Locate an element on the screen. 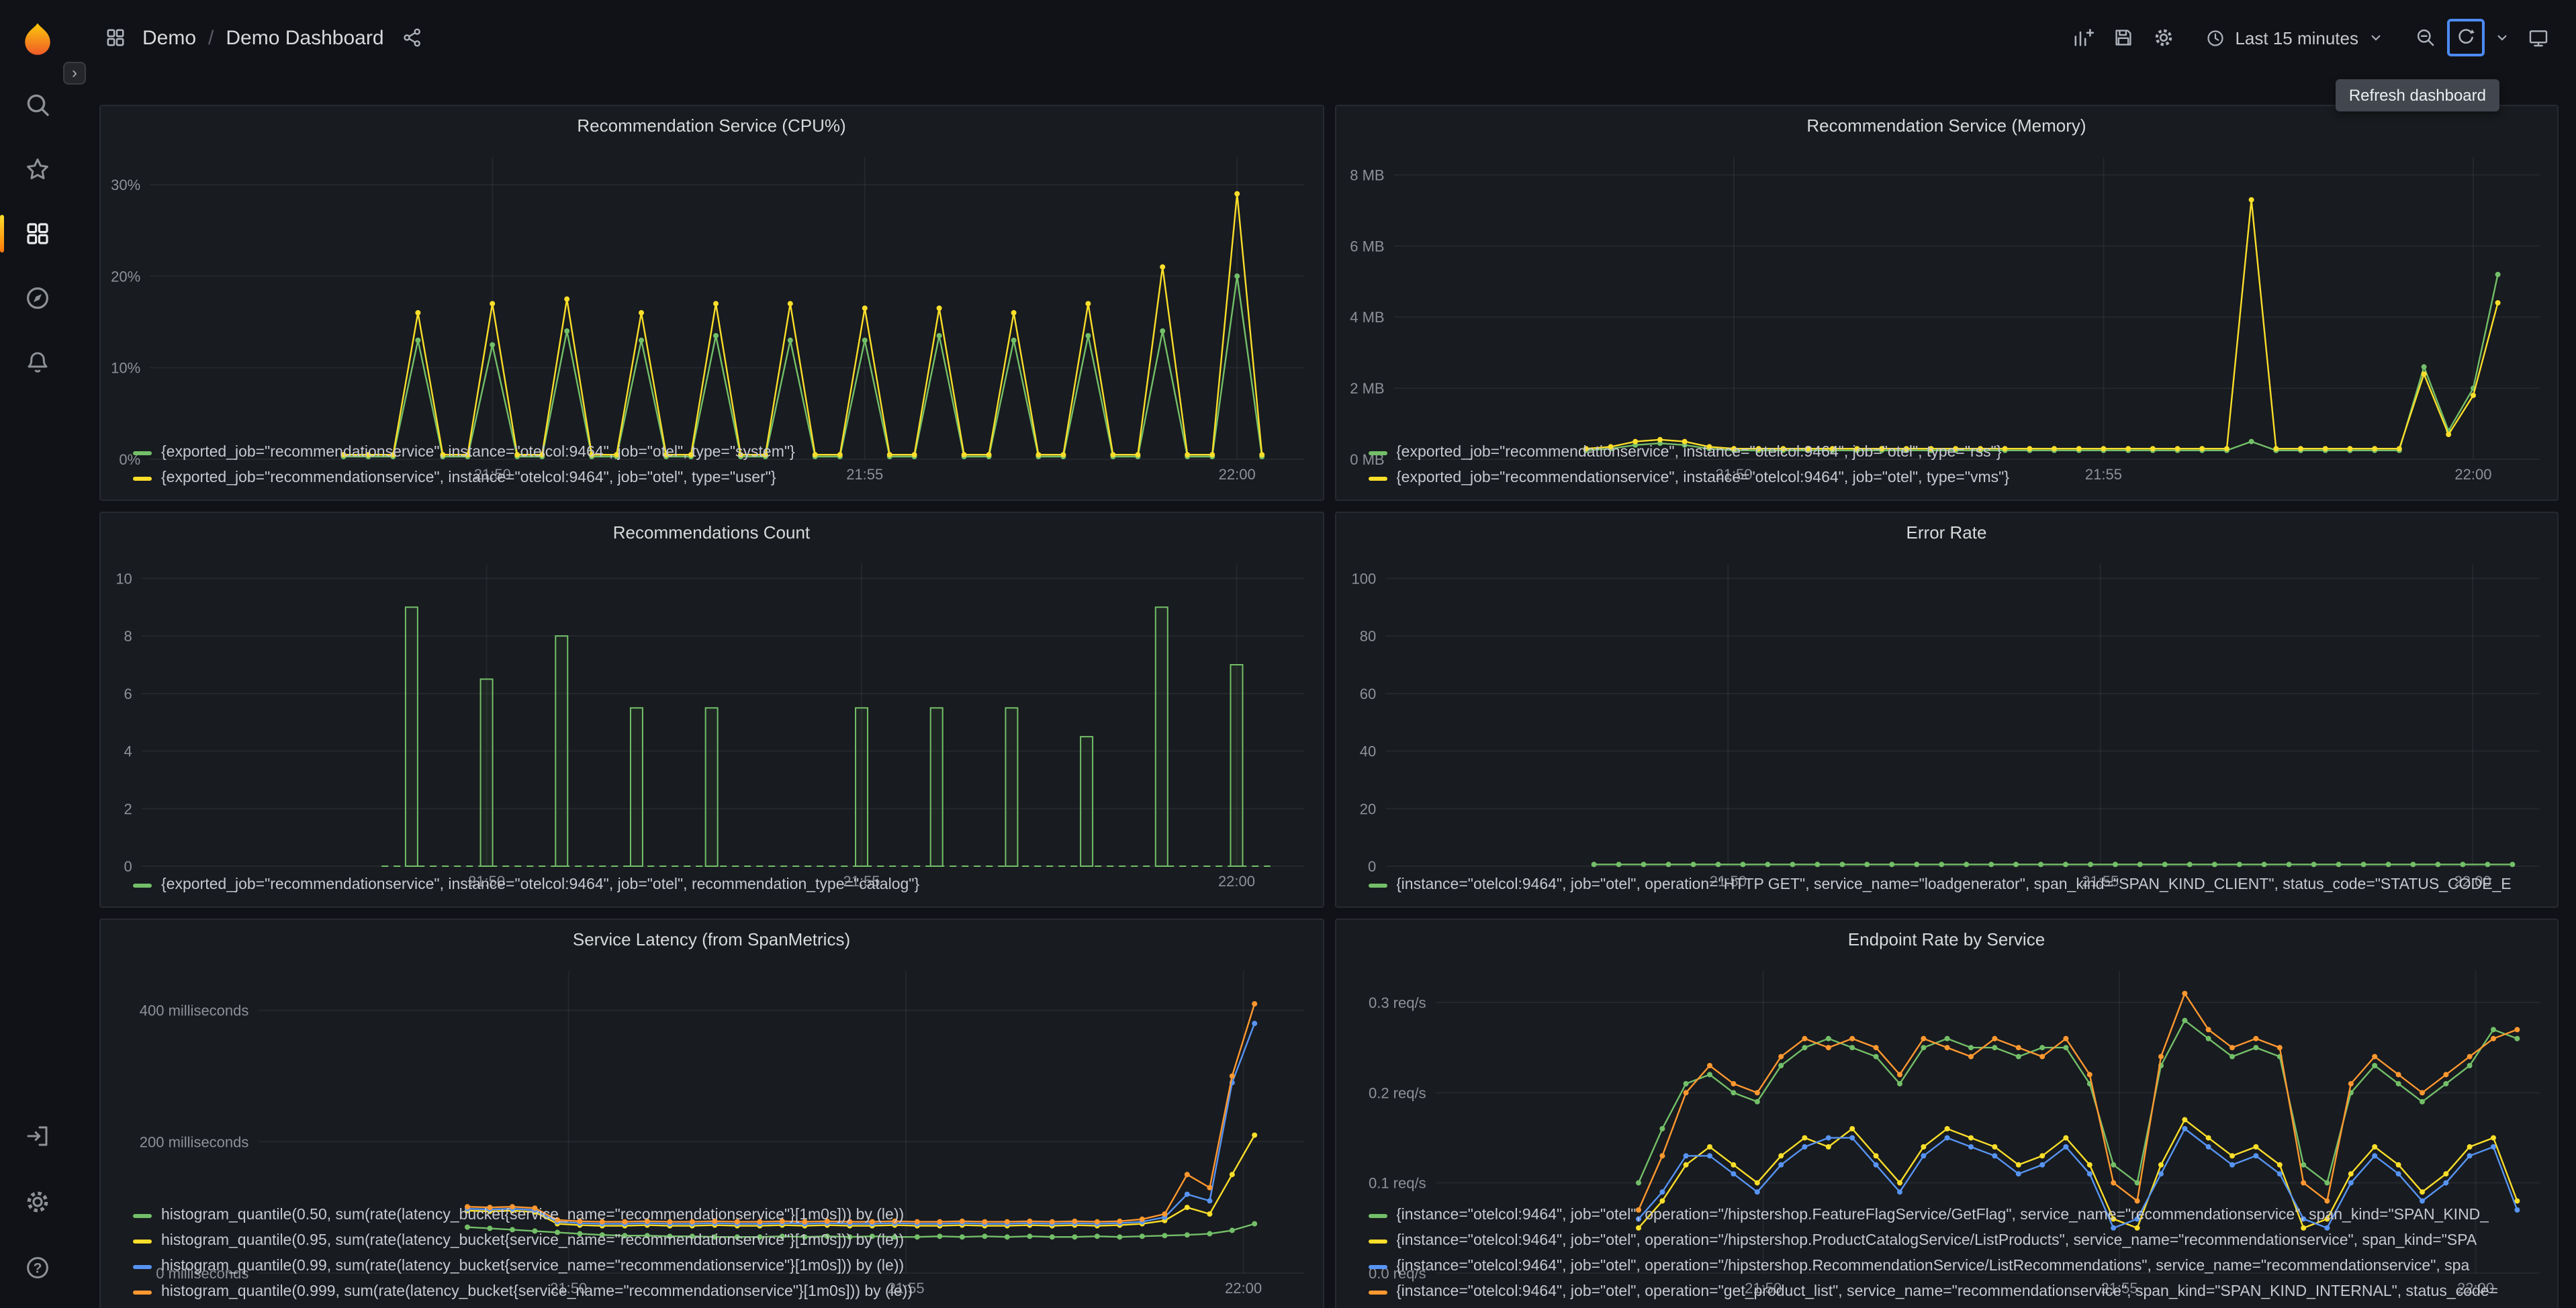  panel-title: Recommendation Service (Memory) is located at coordinates (1946, 125).